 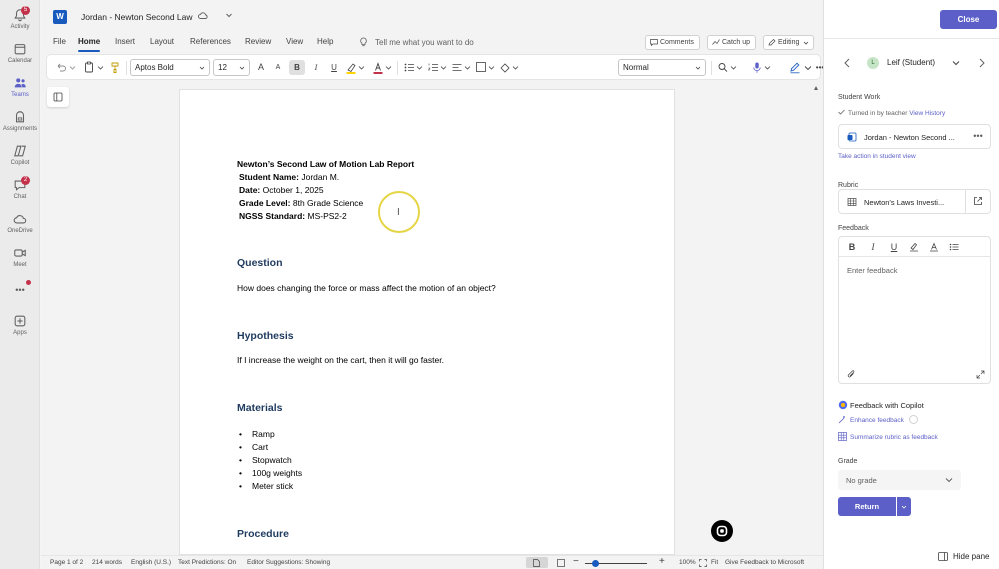 What do you see at coordinates (757, 67) in the screenshot?
I see `dictate-icon` at bounding box center [757, 67].